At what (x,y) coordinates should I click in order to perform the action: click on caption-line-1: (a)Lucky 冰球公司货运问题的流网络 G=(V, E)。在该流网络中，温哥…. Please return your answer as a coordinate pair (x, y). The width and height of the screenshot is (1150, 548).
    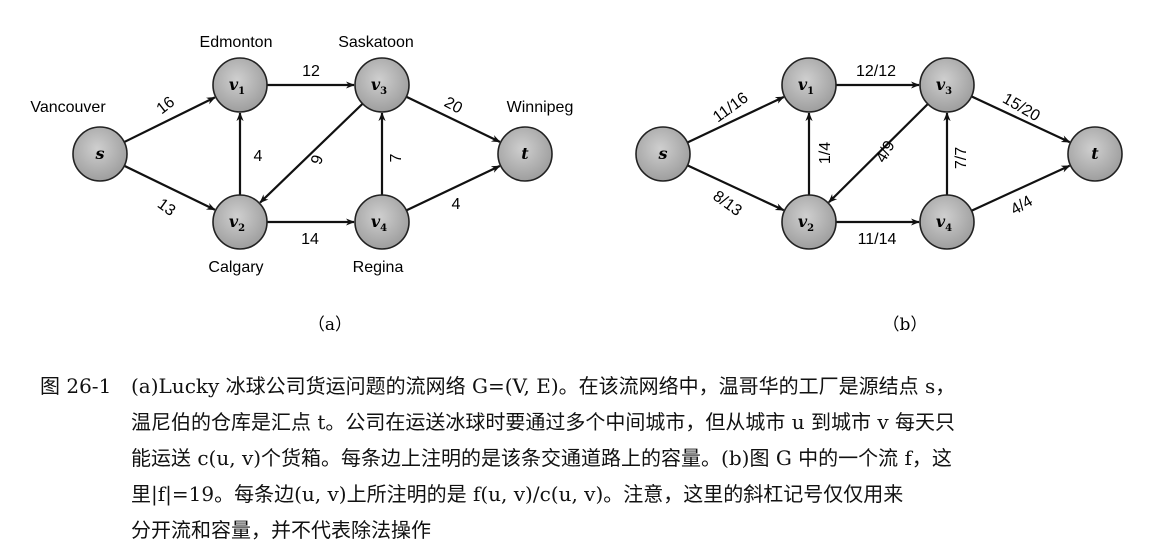
    Looking at the image, I should click on (543, 386).